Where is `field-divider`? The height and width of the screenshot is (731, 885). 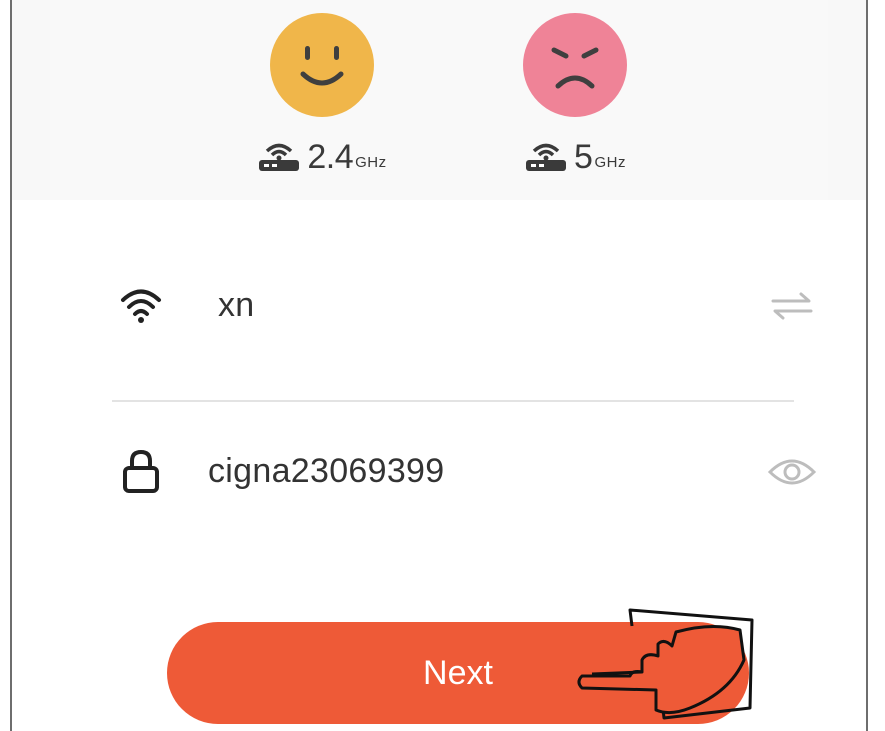
field-divider is located at coordinates (453, 401).